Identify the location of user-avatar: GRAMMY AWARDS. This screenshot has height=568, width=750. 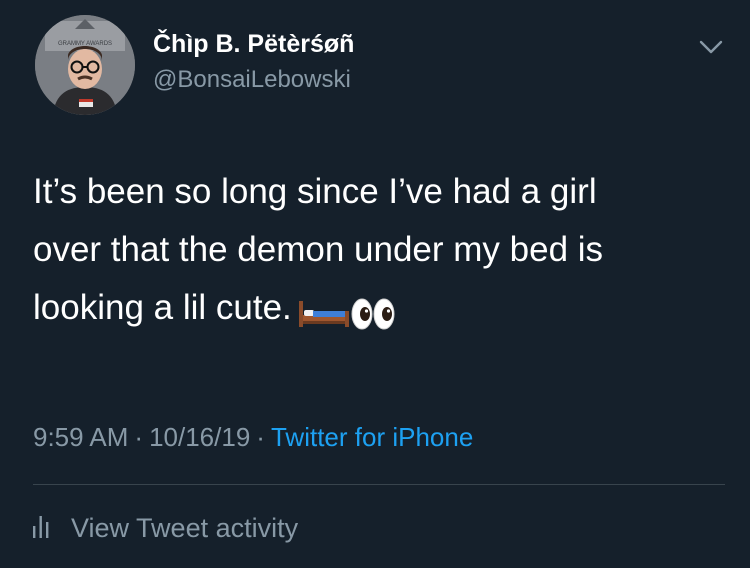
(85, 65).